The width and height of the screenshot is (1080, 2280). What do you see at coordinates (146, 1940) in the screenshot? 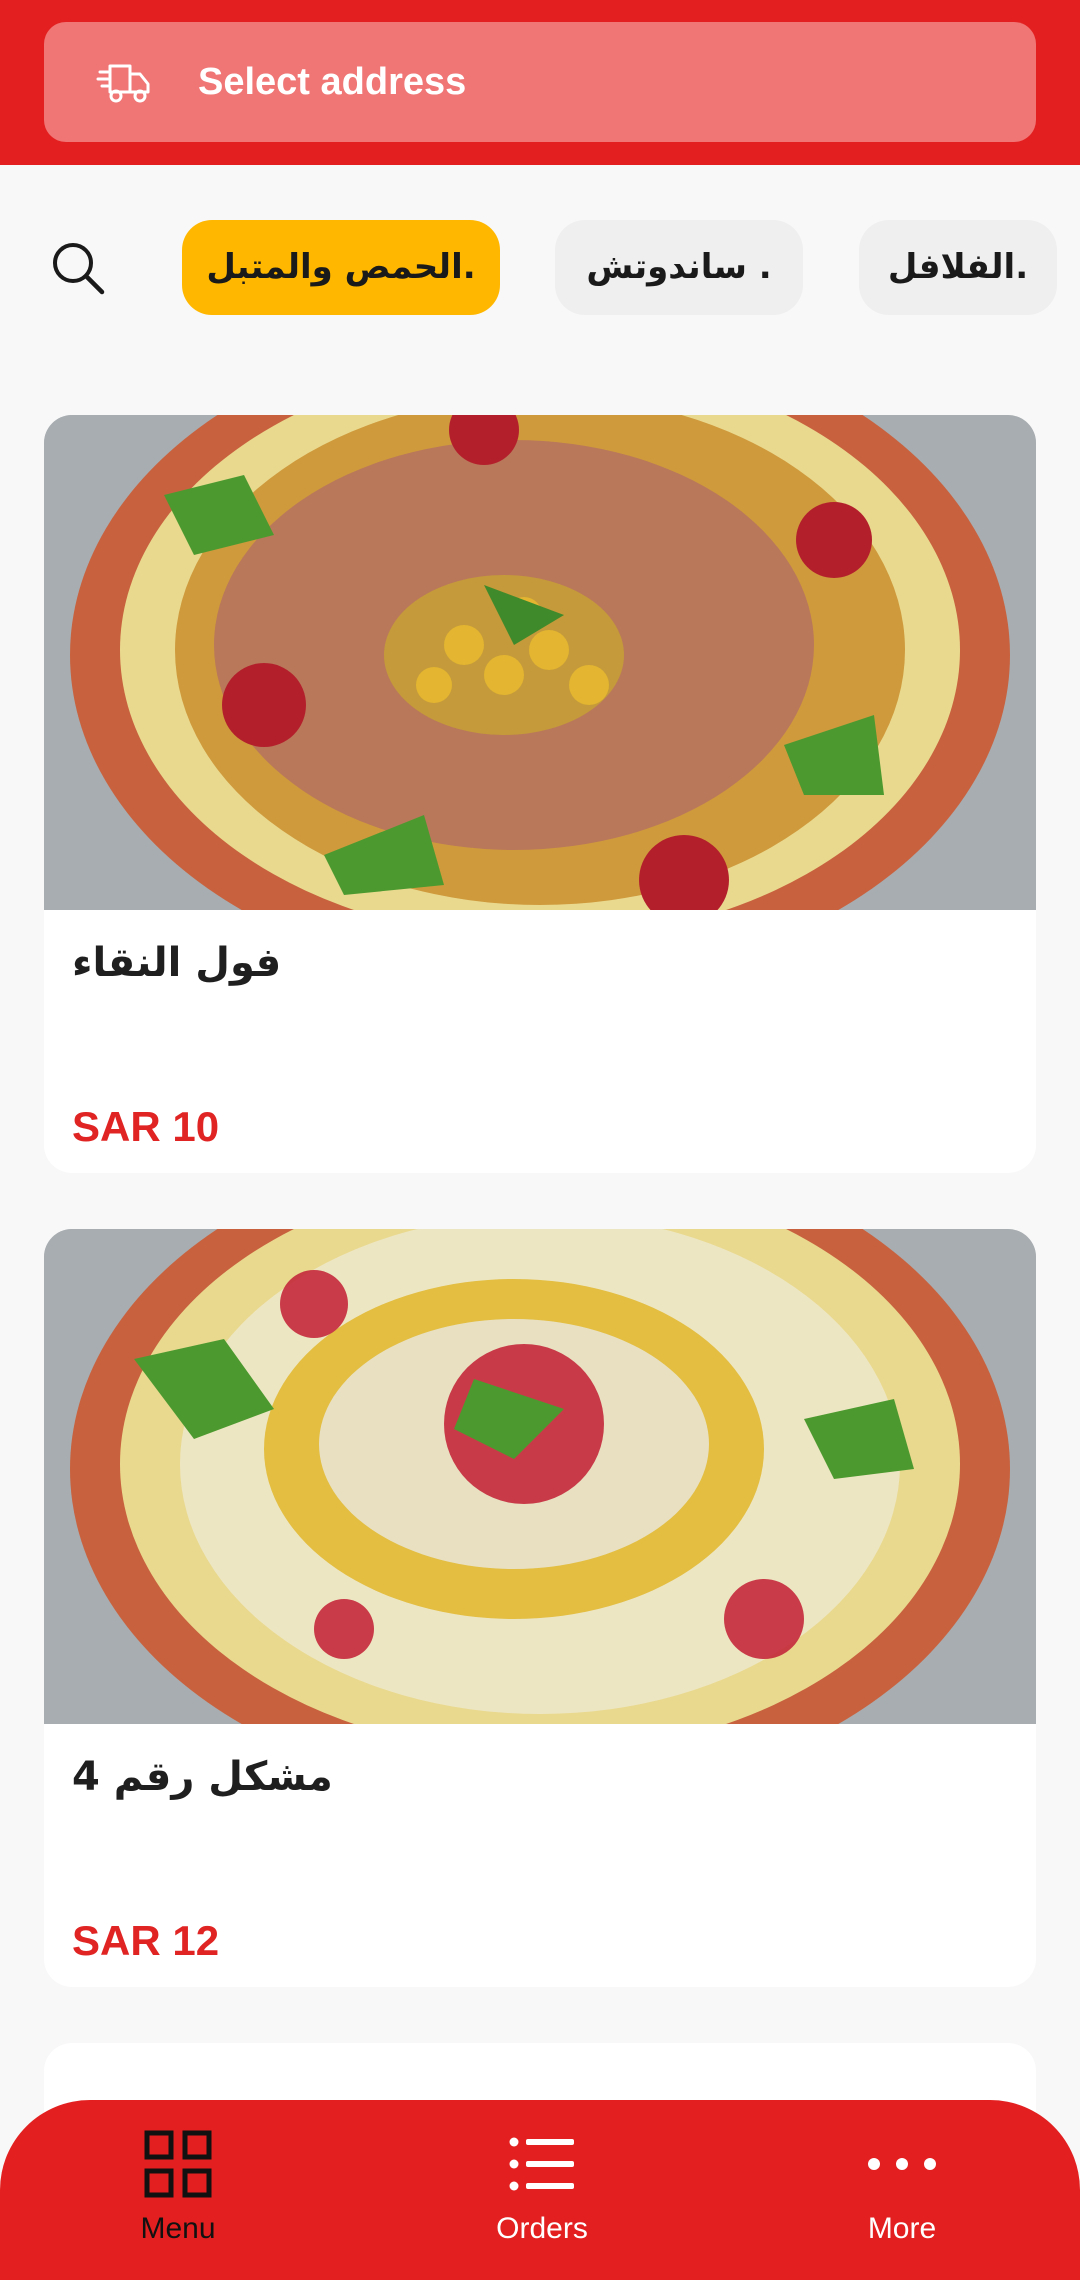
I see `product-price: SAR 12` at bounding box center [146, 1940].